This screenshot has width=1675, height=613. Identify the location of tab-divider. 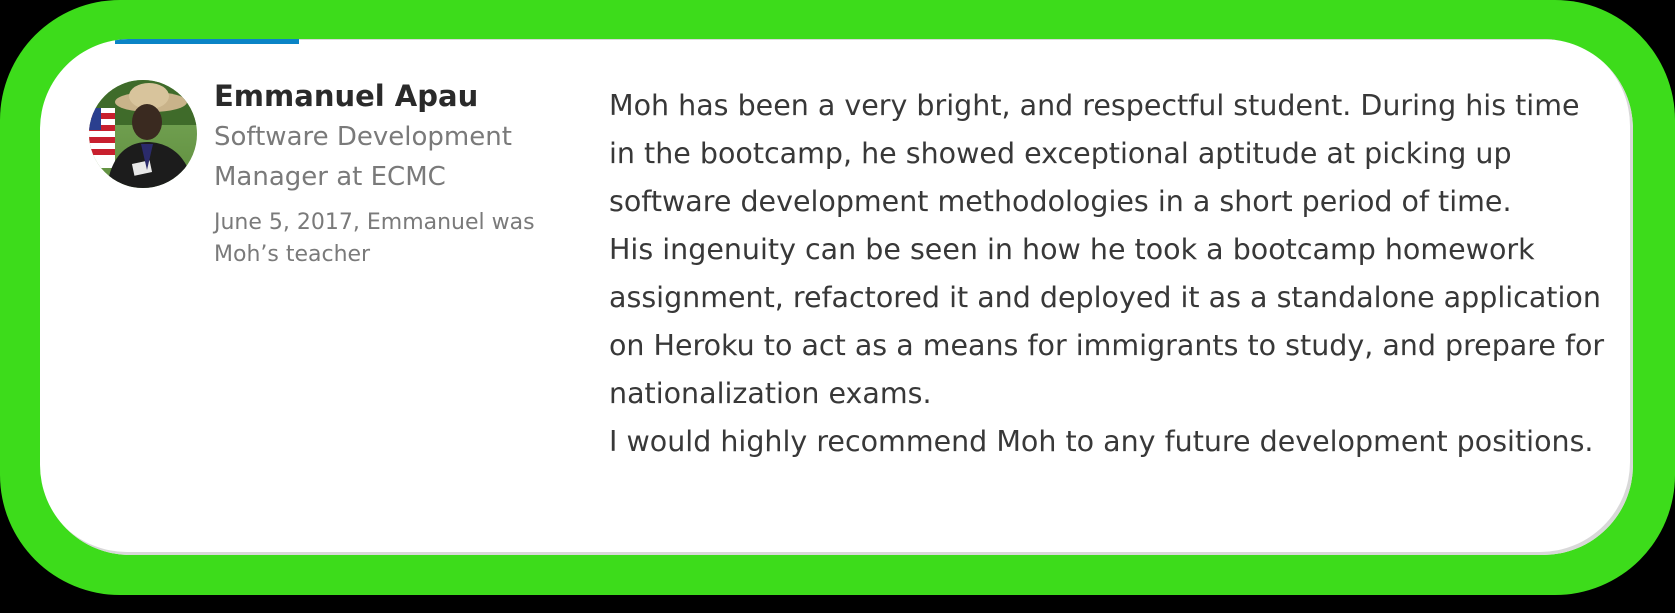
(966, 39).